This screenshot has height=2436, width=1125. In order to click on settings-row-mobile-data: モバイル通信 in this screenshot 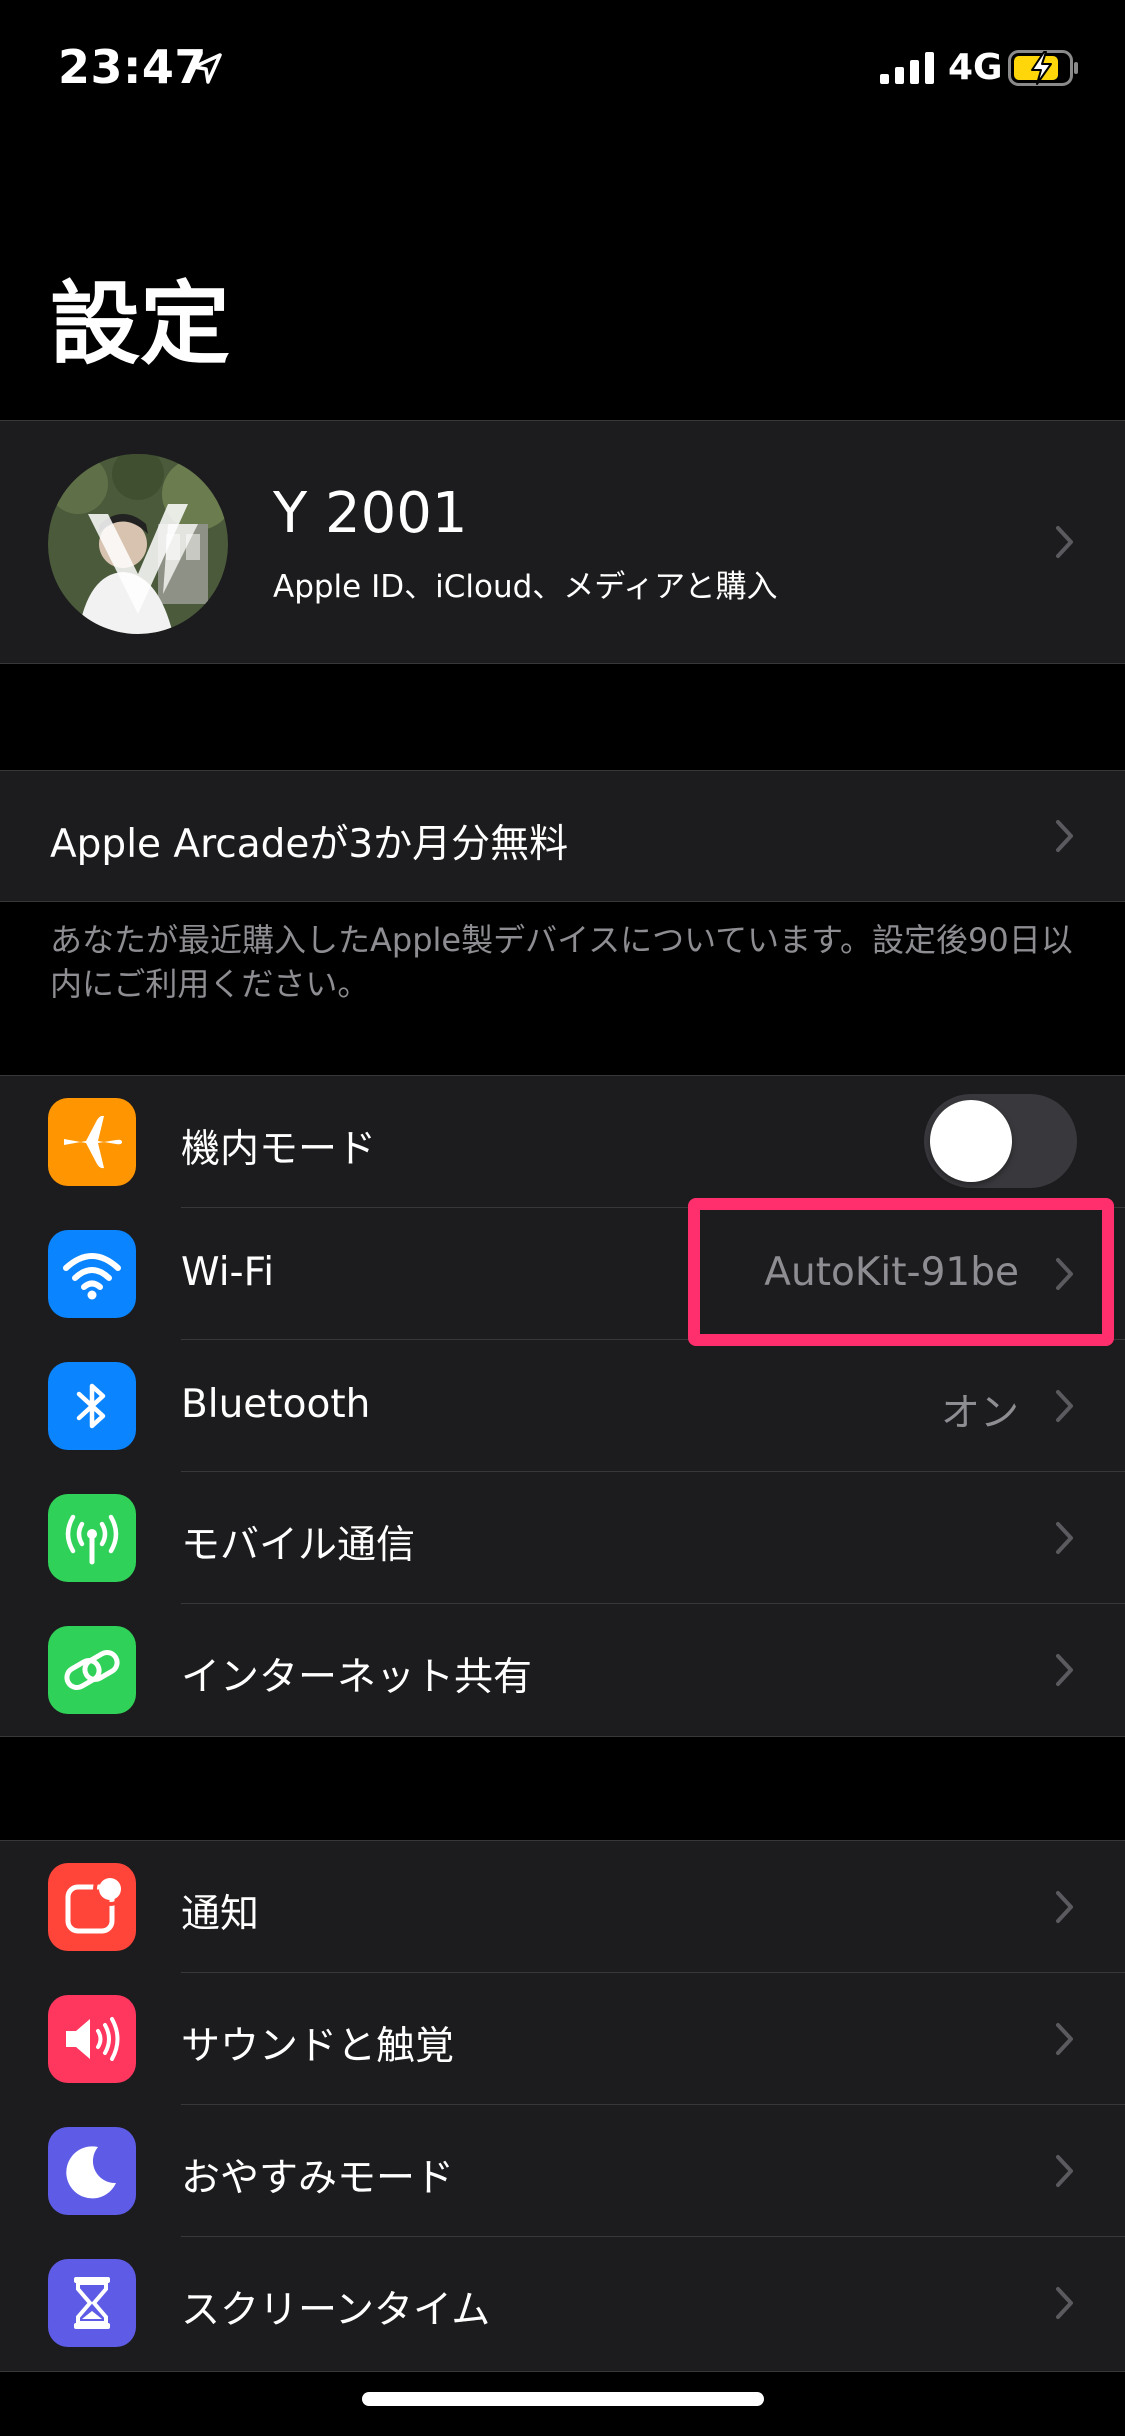, I will do `click(562, 1538)`.